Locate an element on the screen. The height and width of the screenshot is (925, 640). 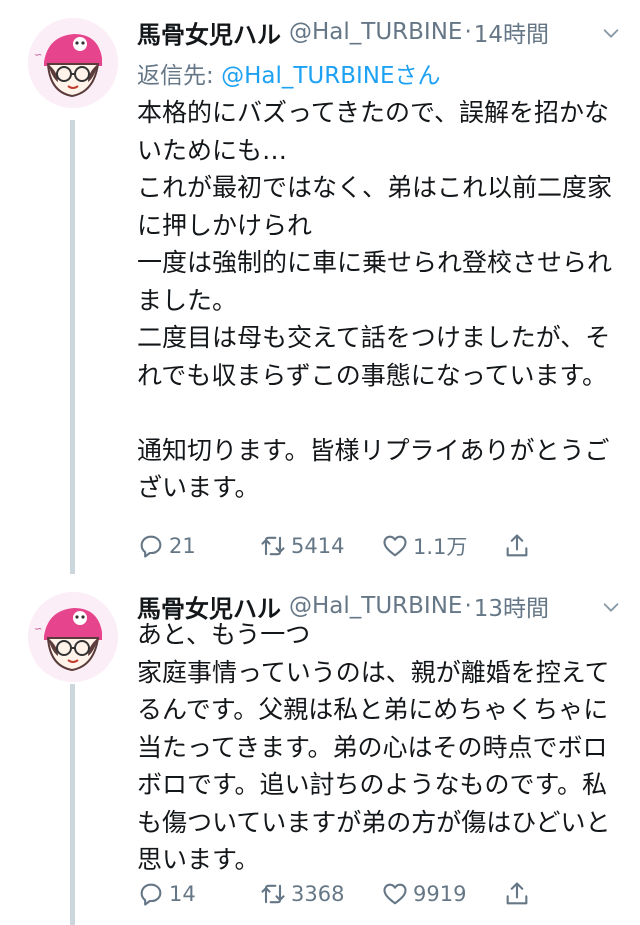
retweet-count: 5414 is located at coordinates (318, 546).